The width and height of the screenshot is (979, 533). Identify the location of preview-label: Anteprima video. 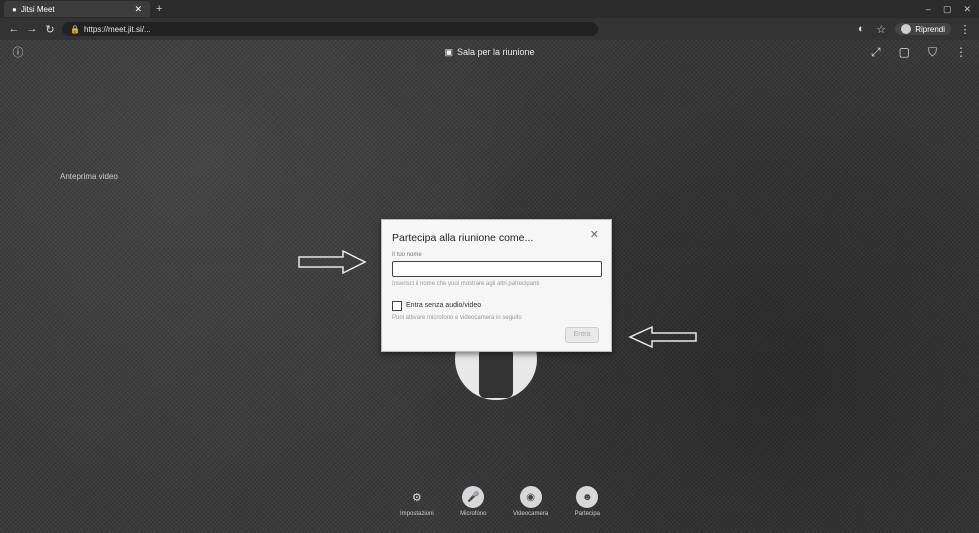
(89, 176).